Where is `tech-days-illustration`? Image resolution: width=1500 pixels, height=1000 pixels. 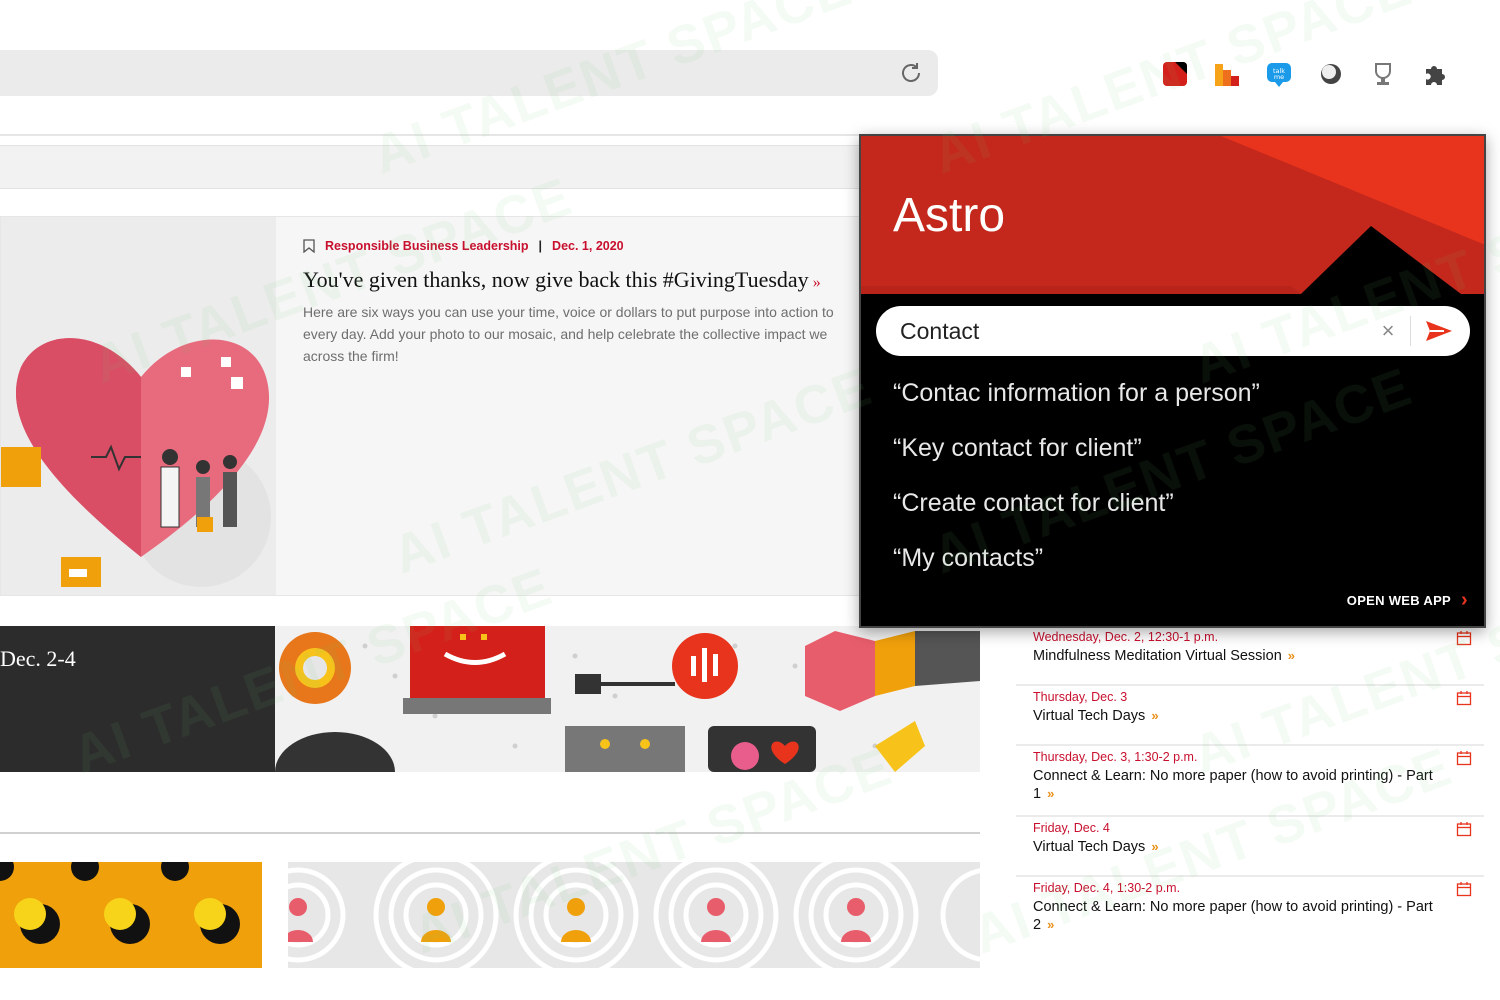 tech-days-illustration is located at coordinates (627, 699).